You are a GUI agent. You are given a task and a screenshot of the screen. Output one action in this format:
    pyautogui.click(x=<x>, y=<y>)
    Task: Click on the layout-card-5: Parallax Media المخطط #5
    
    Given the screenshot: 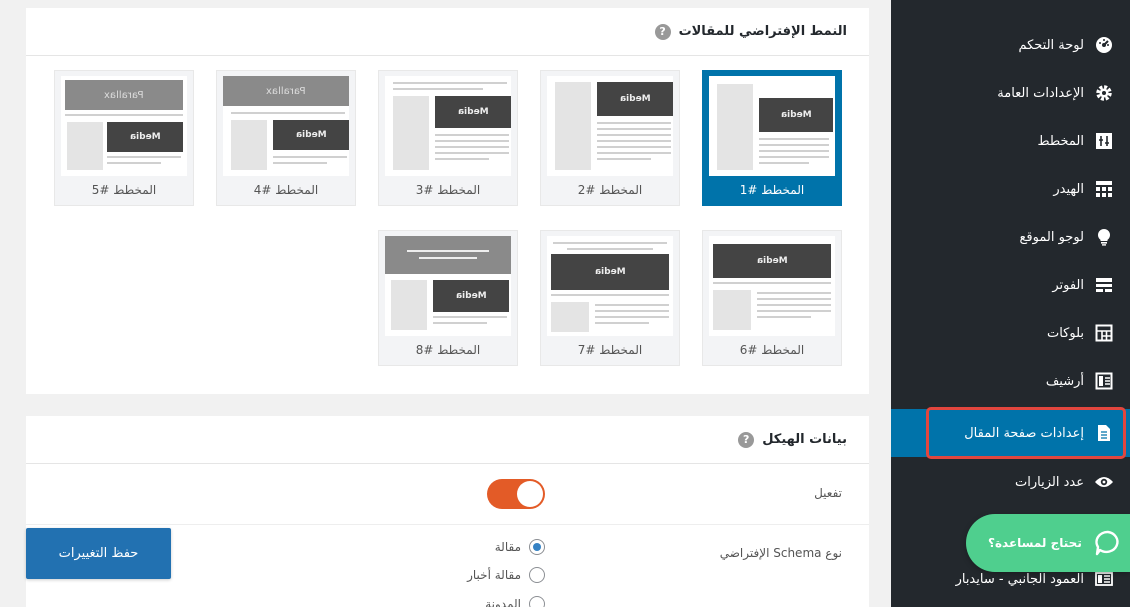 What is the action you would take?
    pyautogui.click(x=124, y=138)
    